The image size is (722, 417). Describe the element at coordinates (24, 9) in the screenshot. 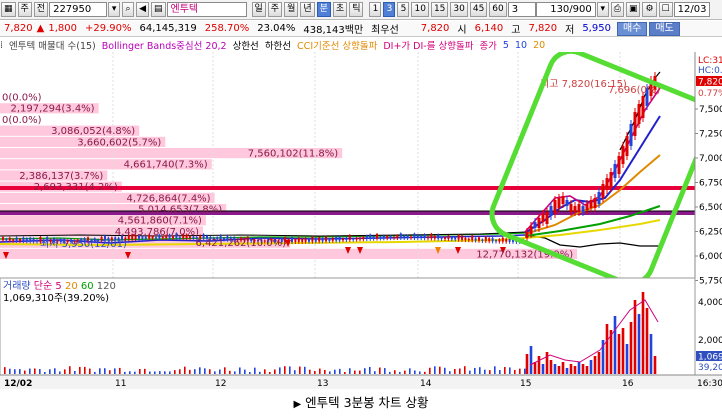

I see `market-select: 주` at that location.